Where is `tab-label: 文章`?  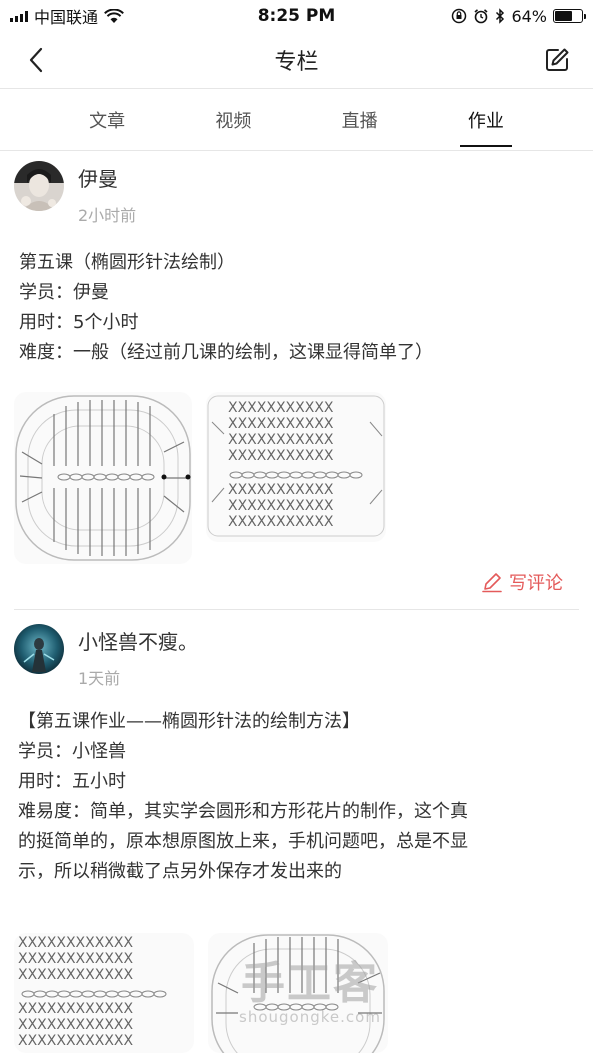
tab-label: 文章 is located at coordinates (107, 121).